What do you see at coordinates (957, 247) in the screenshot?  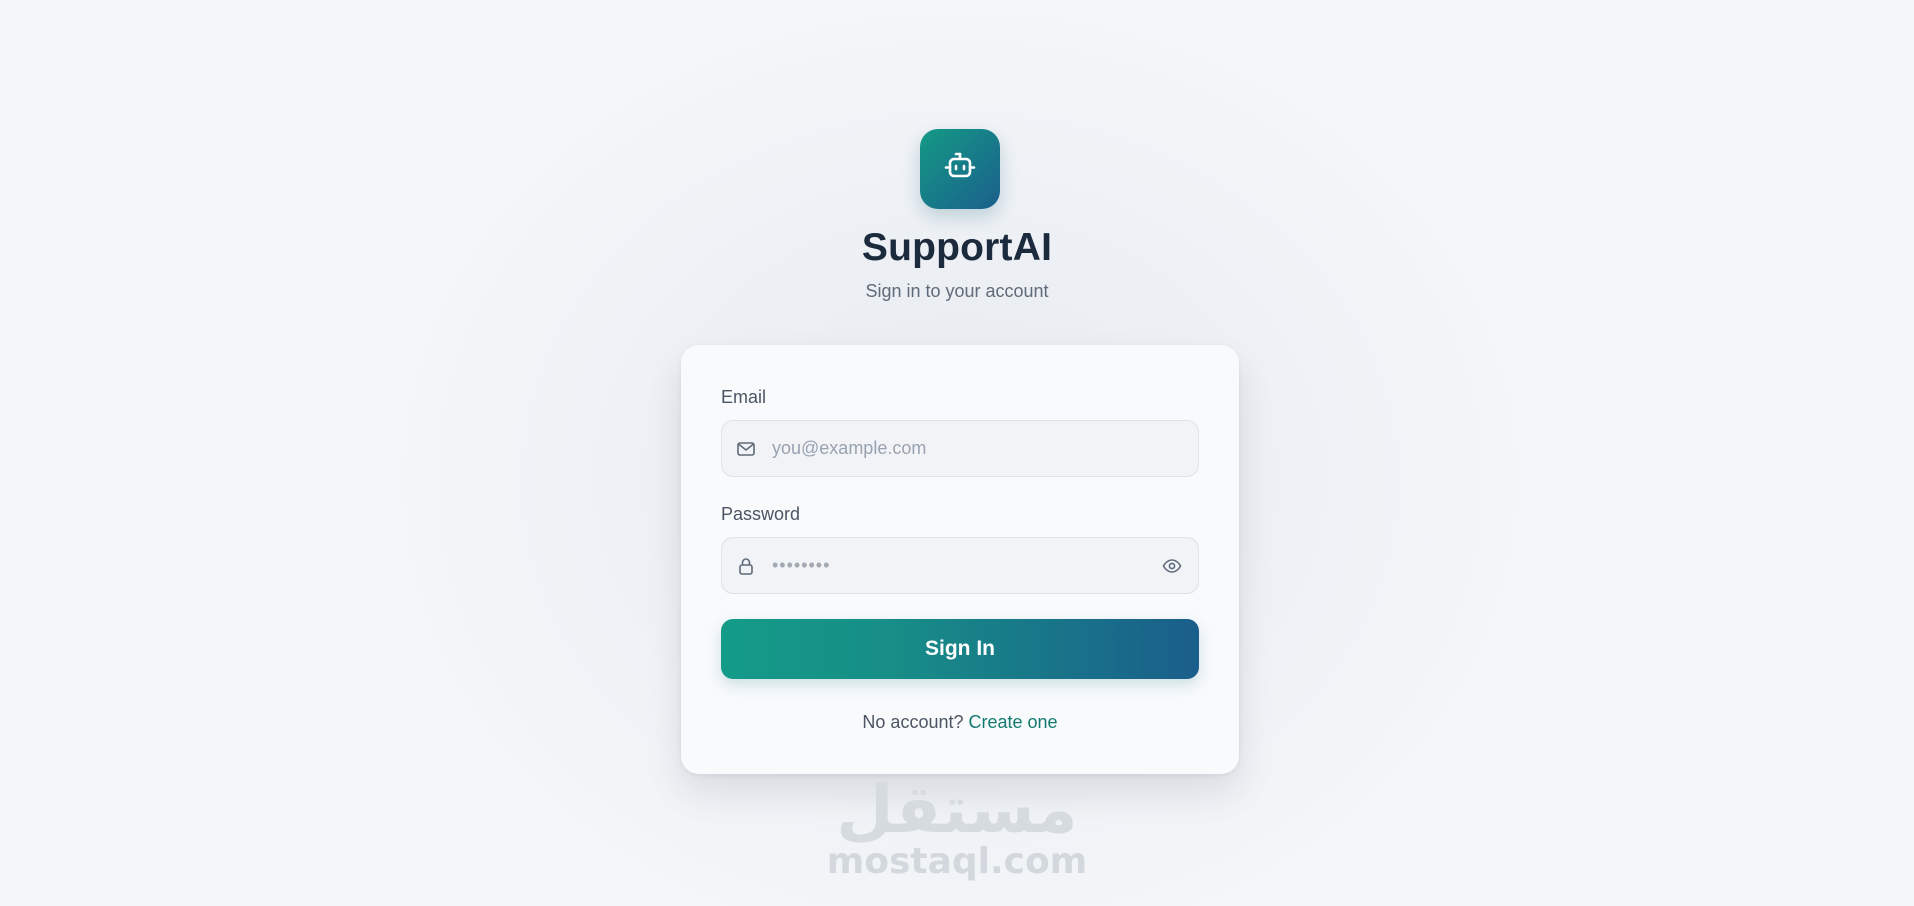 I see `app-title: SupportAI` at bounding box center [957, 247].